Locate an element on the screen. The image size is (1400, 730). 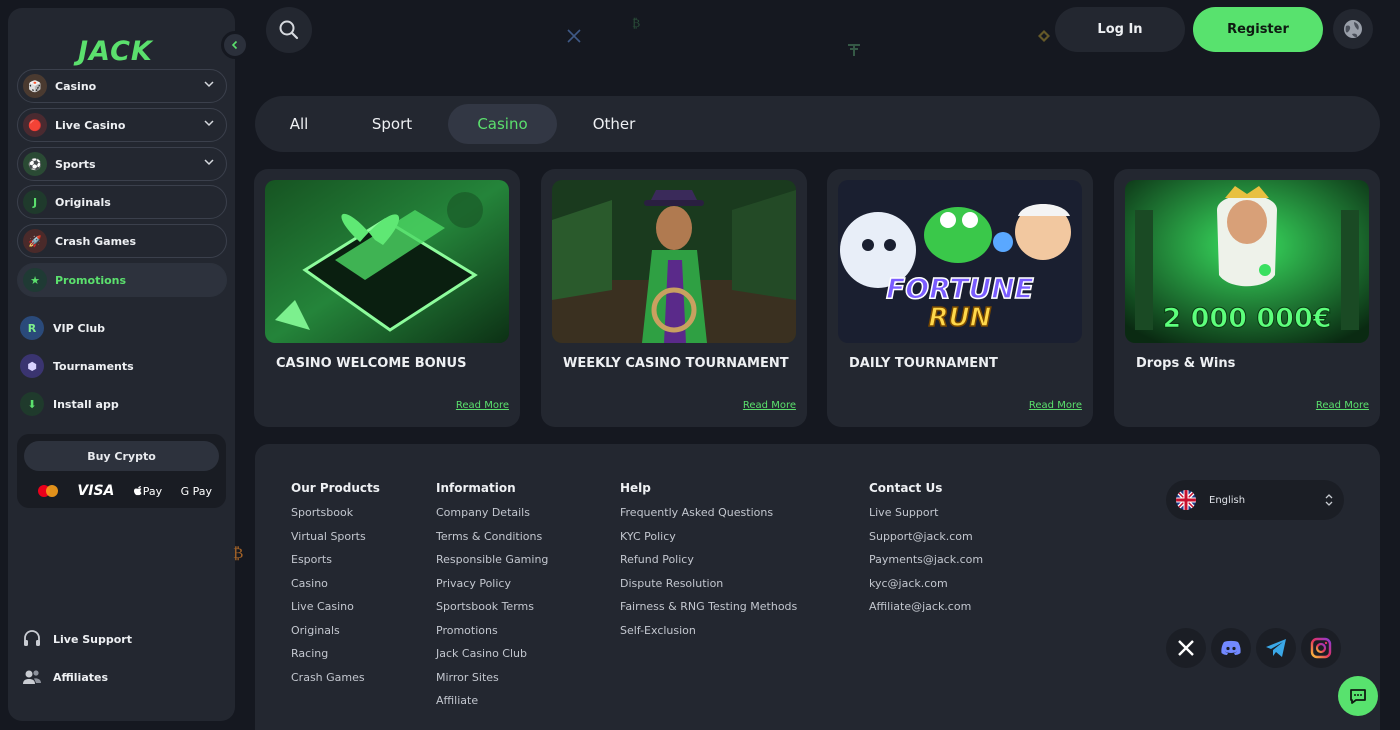
tab-other: Other is located at coordinates (614, 124).